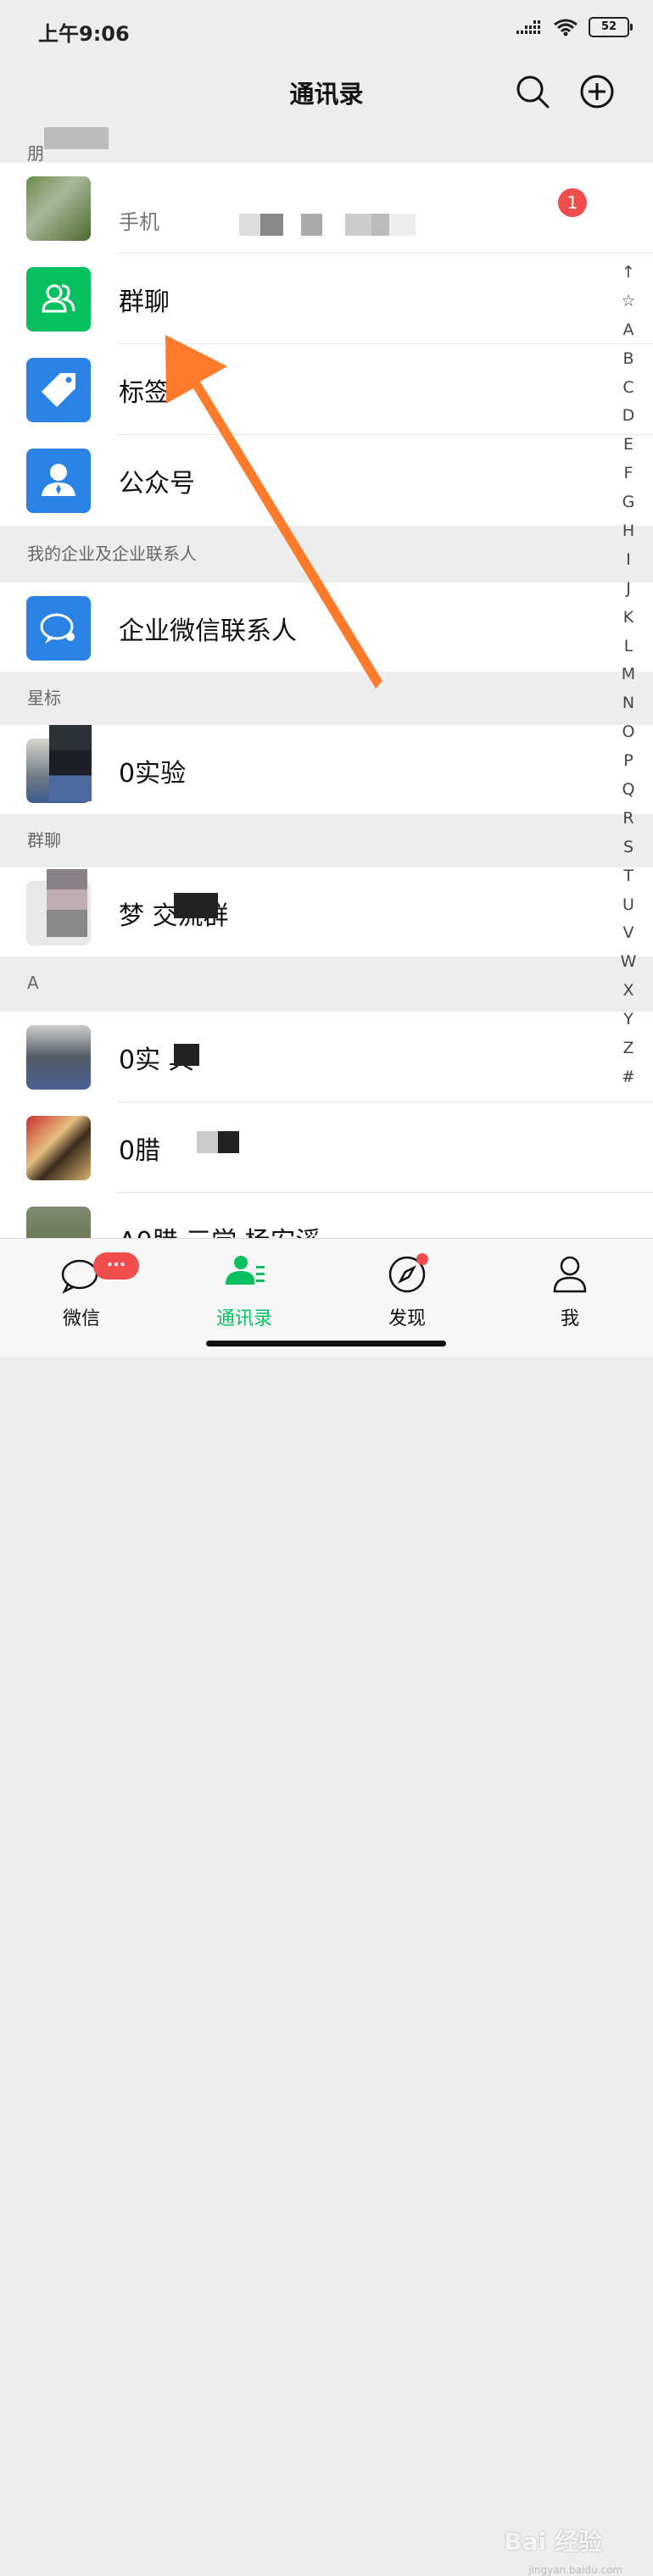 The height and width of the screenshot is (2576, 653). Describe the element at coordinates (326, 29) in the screenshot. I see `status-bar: 上午9:06 52` at that location.